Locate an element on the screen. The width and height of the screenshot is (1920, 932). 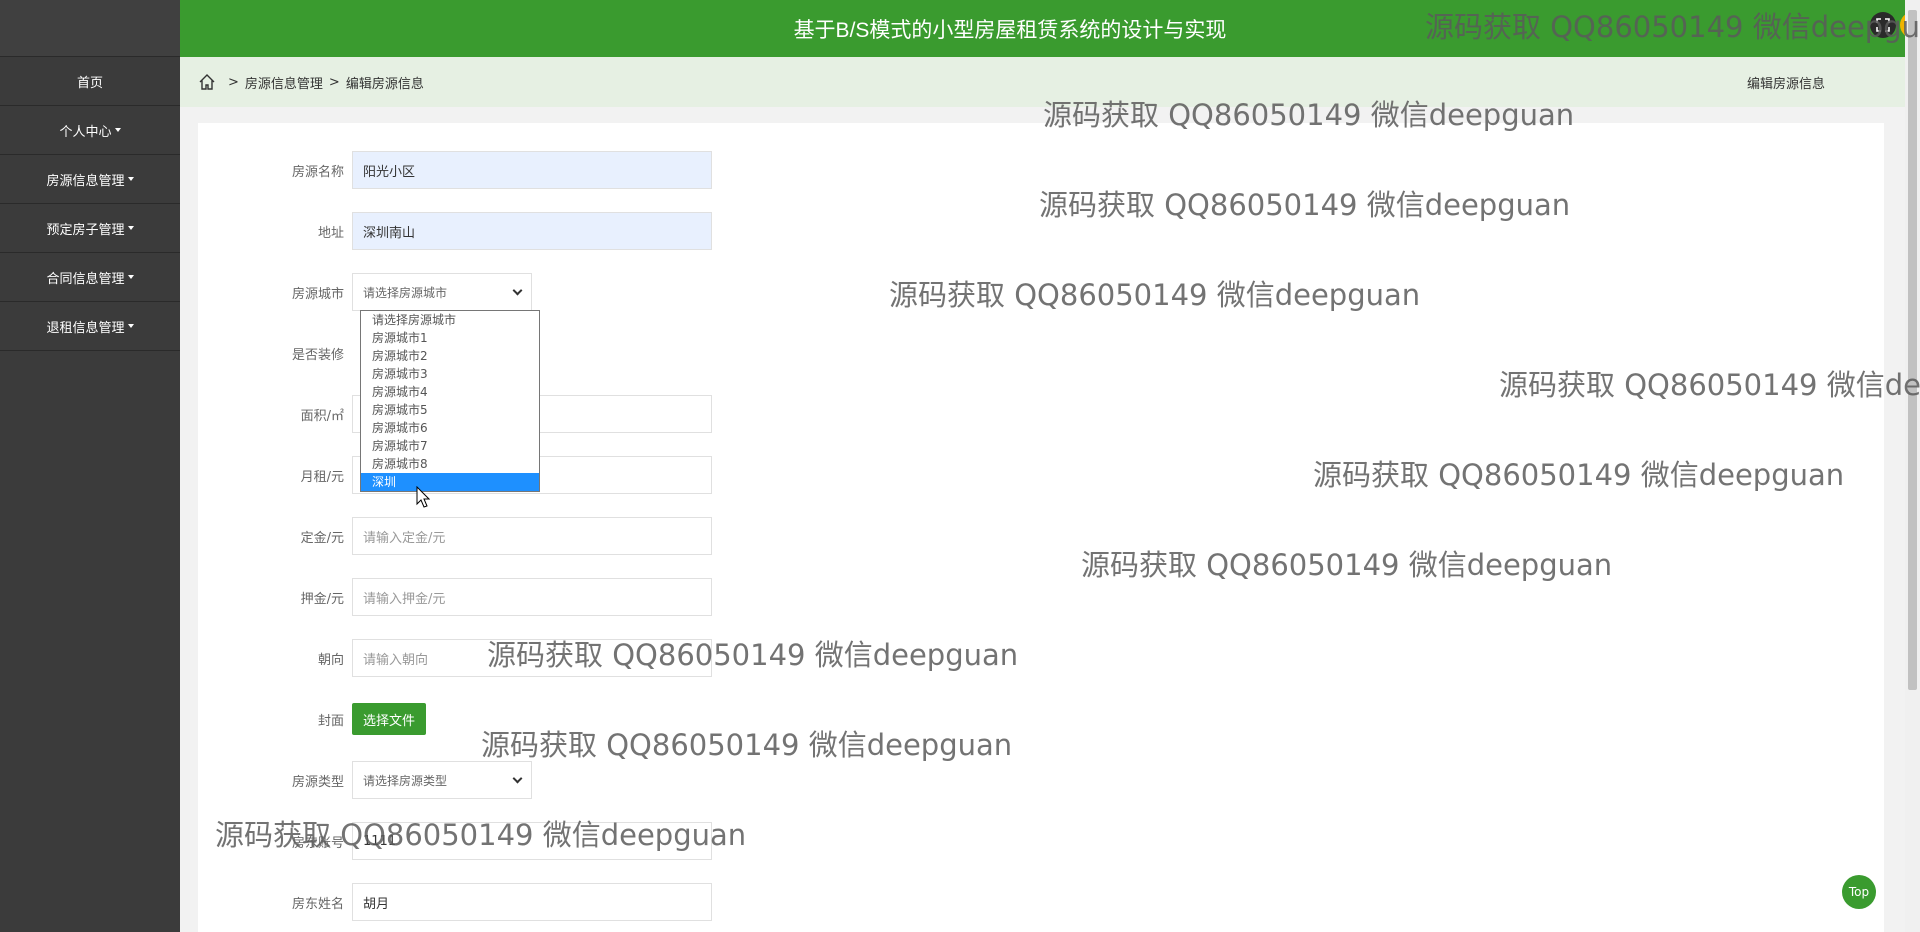
field-label: 房源城市 is located at coordinates (317, 294).